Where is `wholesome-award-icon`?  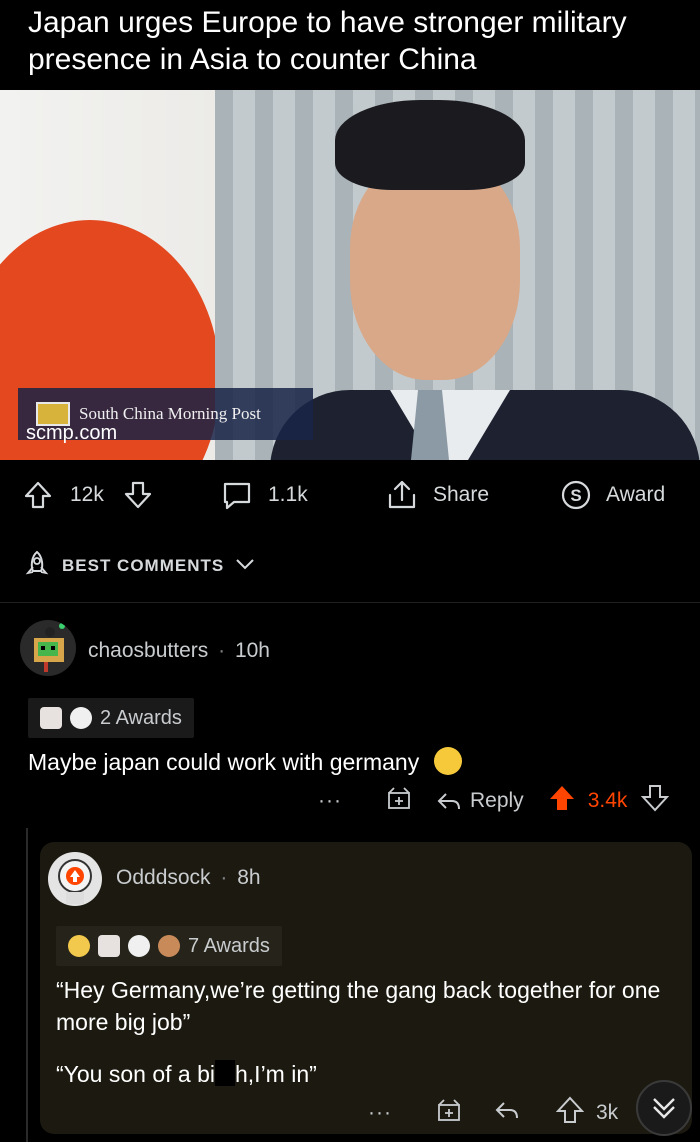
wholesome-award-icon is located at coordinates (79, 946).